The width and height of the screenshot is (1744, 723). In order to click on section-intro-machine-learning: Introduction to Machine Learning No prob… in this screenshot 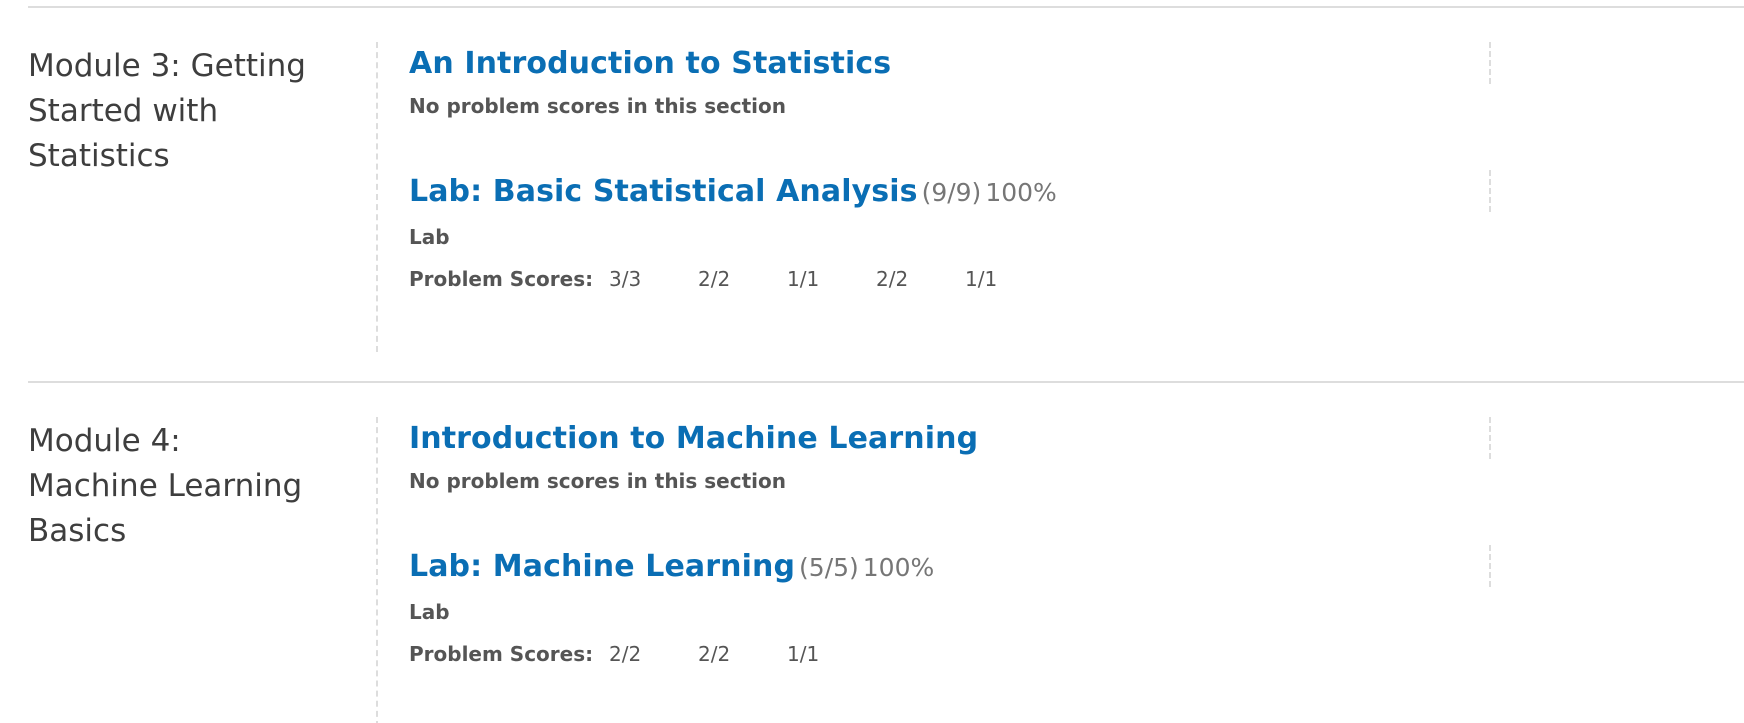, I will do `click(934, 481)`.